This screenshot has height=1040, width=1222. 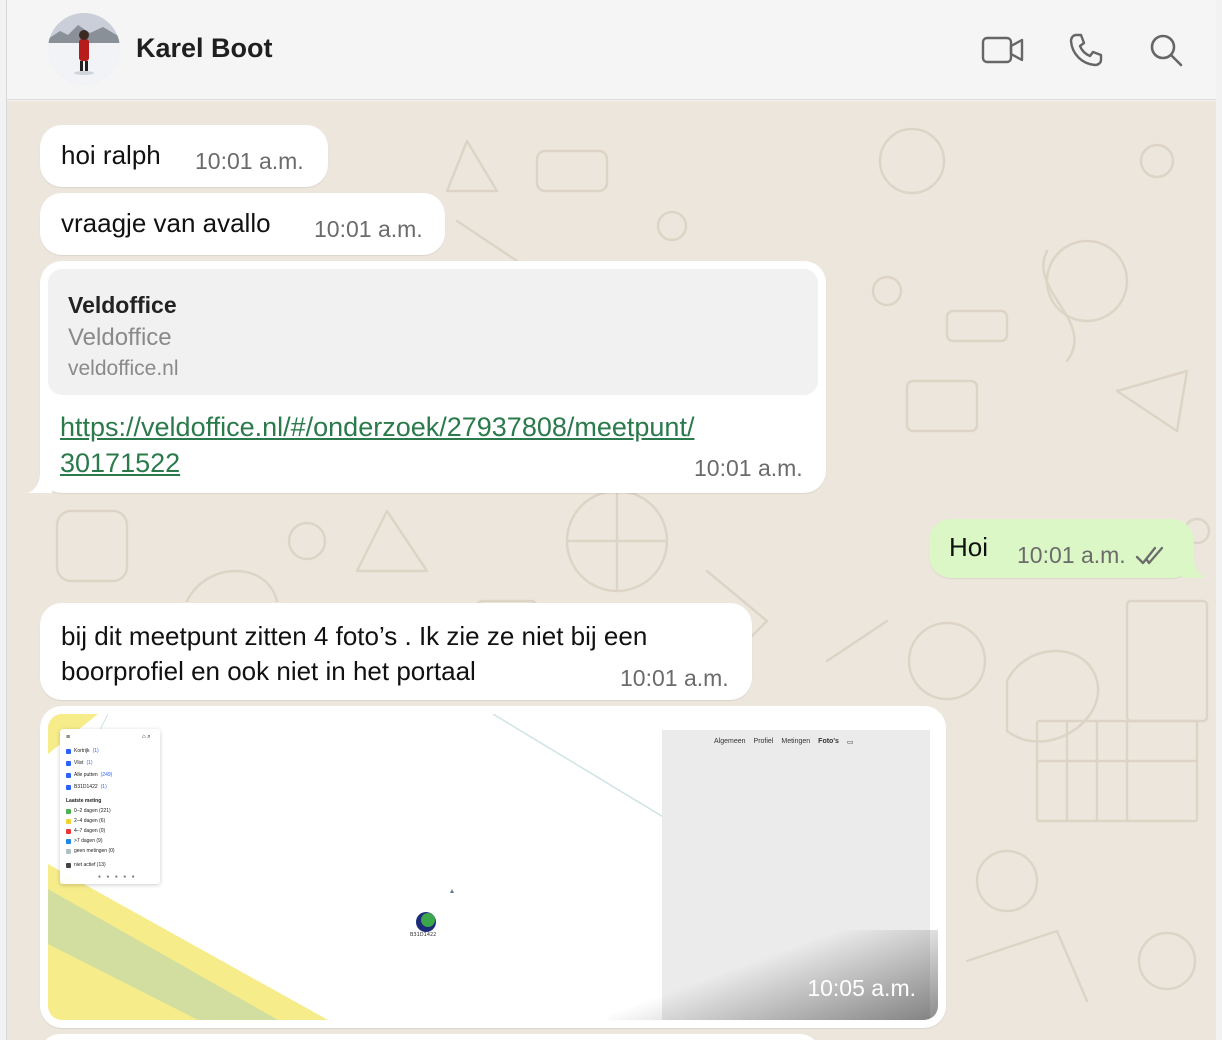 I want to click on message-bubble-incoming: hoi ralph 10:01 a.m., so click(x=184, y=156).